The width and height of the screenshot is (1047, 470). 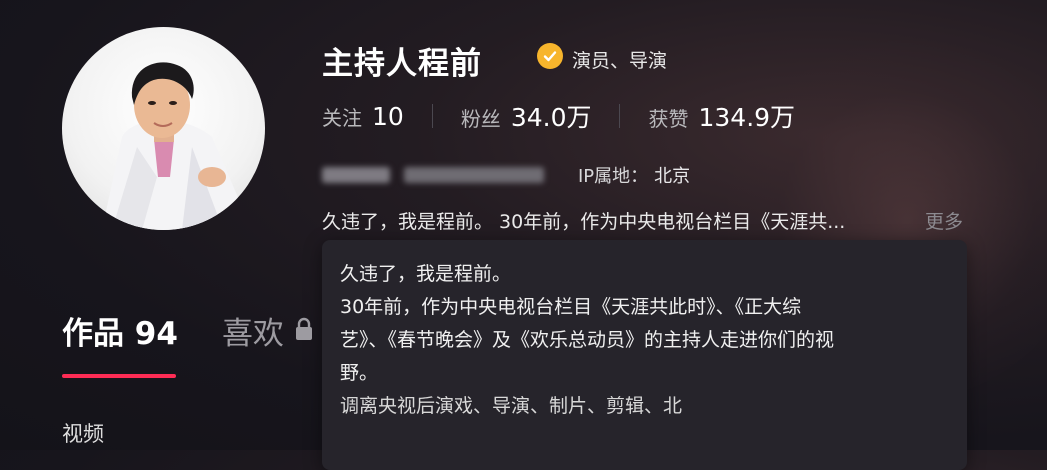 What do you see at coordinates (188, 330) in the screenshot?
I see `profile-tabs: 作品 94 喜欢` at bounding box center [188, 330].